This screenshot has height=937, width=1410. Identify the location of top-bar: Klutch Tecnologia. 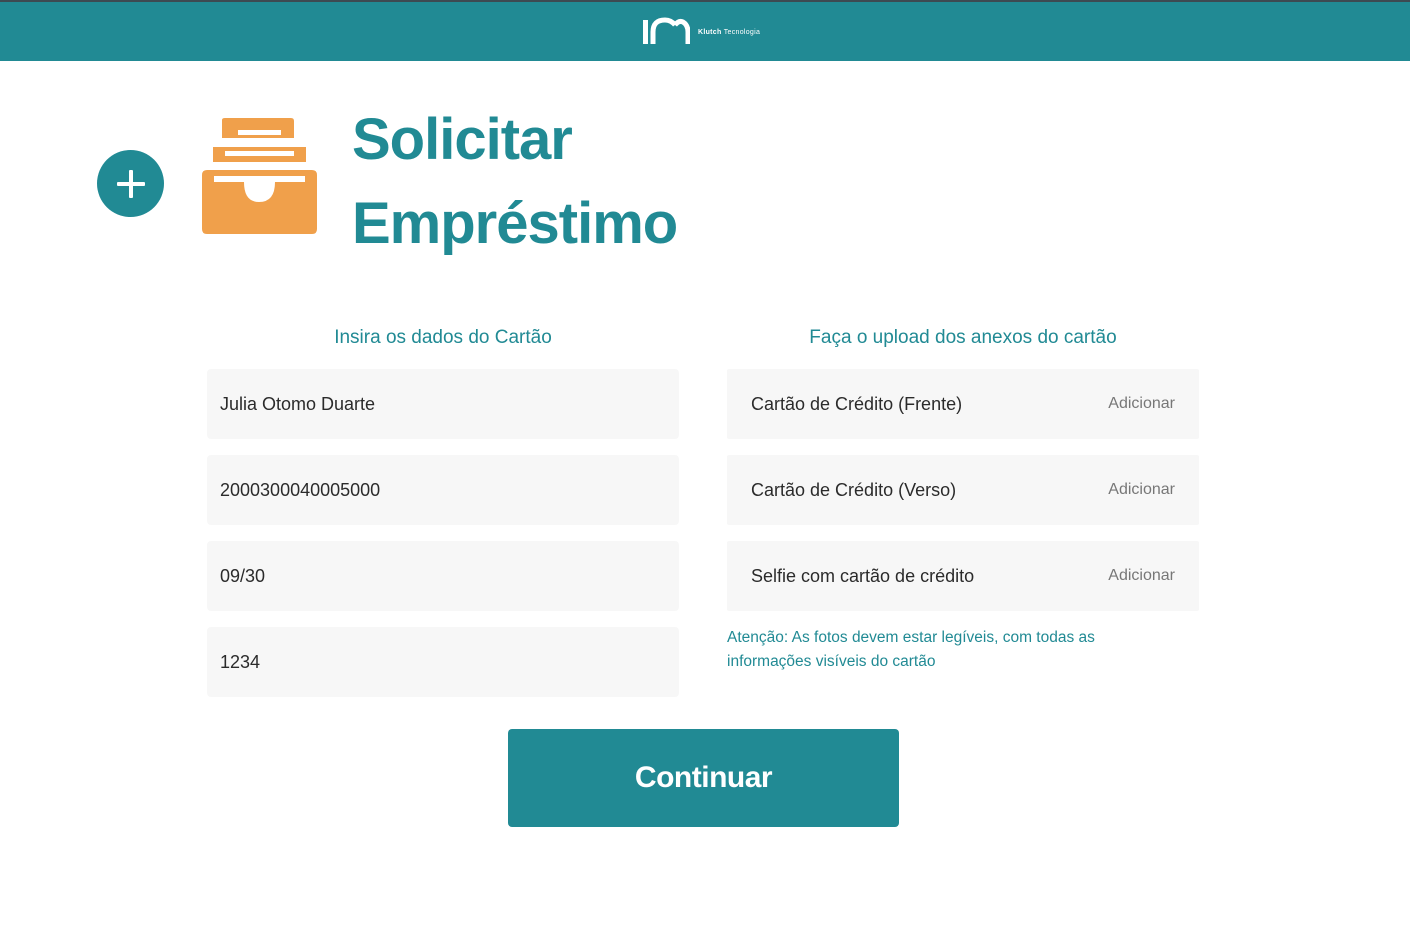
(705, 30).